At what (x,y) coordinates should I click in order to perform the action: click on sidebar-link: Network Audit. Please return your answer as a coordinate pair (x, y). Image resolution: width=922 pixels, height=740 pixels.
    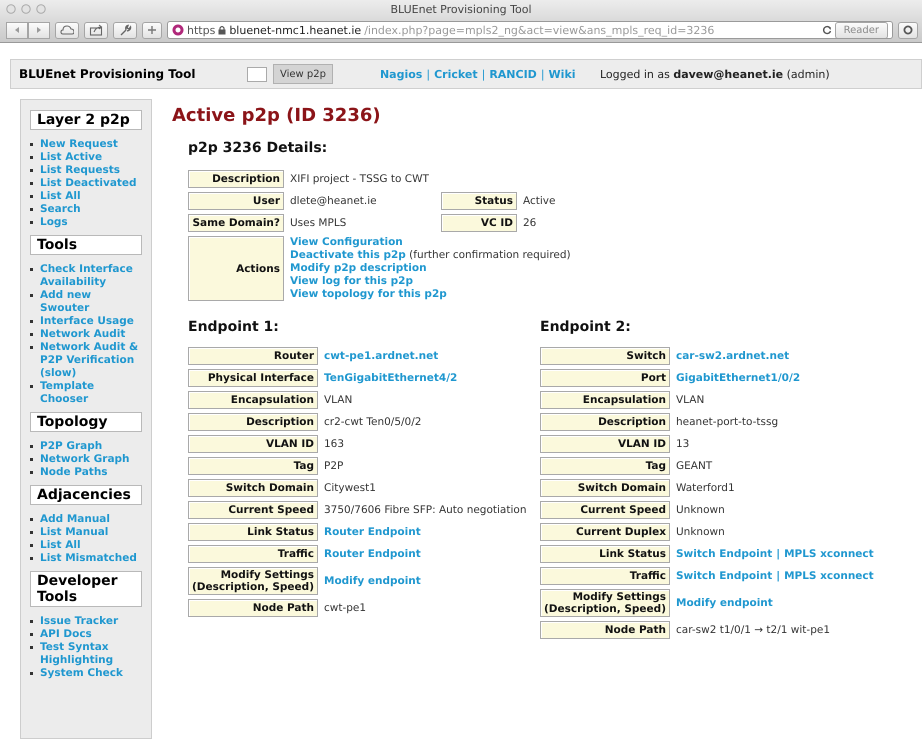
    Looking at the image, I should click on (83, 334).